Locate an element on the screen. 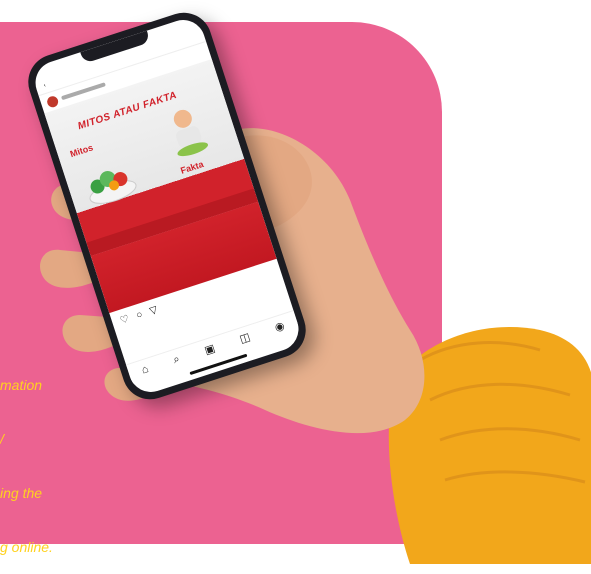 Image resolution: width=591 pixels, height=574 pixels. heart-icon: ♡ is located at coordinates (125, 319).